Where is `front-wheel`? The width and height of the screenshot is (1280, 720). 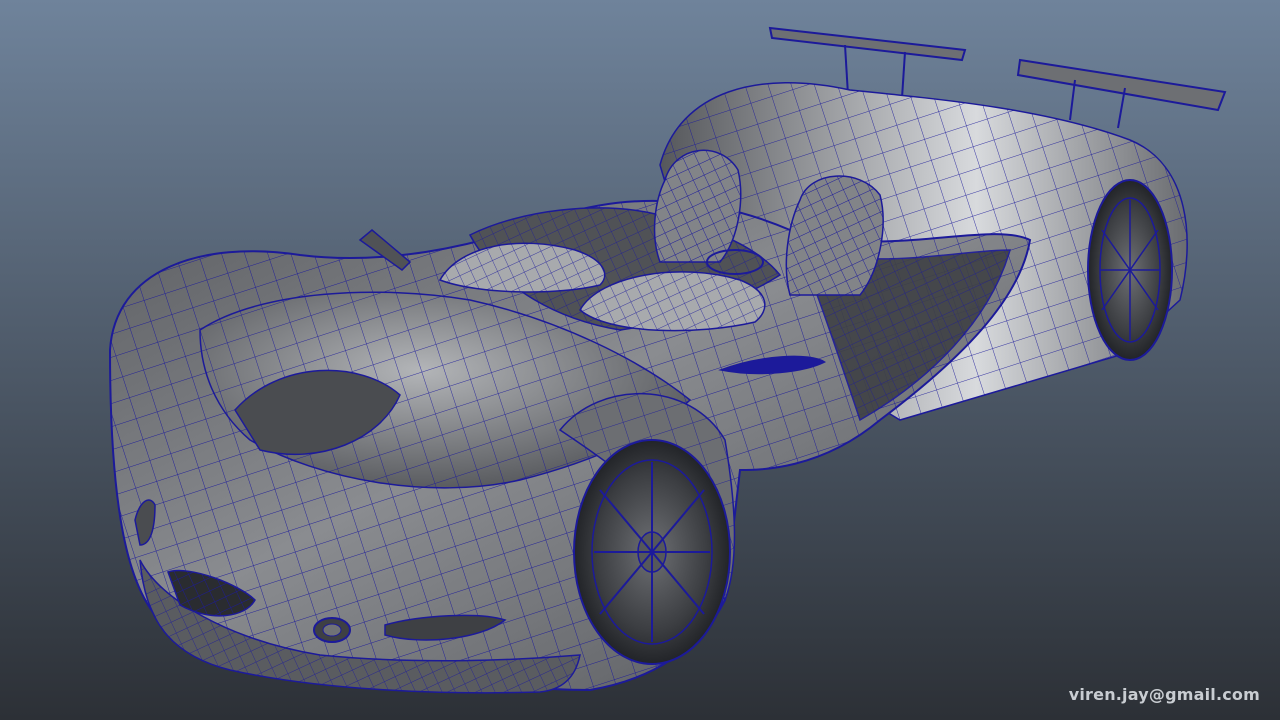 front-wheel is located at coordinates (652, 552).